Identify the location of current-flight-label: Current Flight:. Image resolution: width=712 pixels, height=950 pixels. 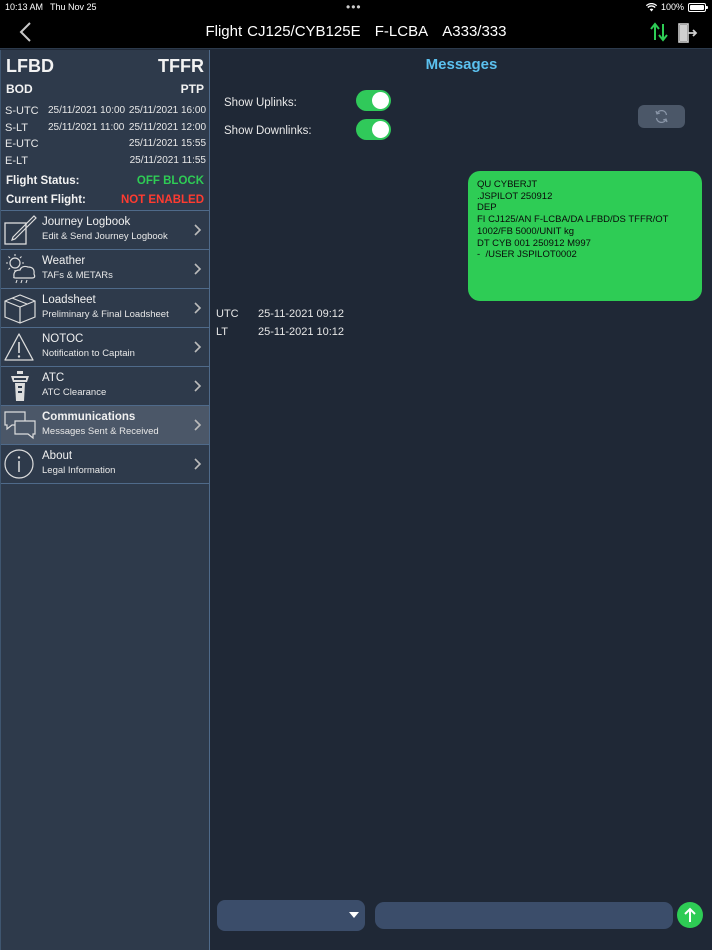
(46, 200).